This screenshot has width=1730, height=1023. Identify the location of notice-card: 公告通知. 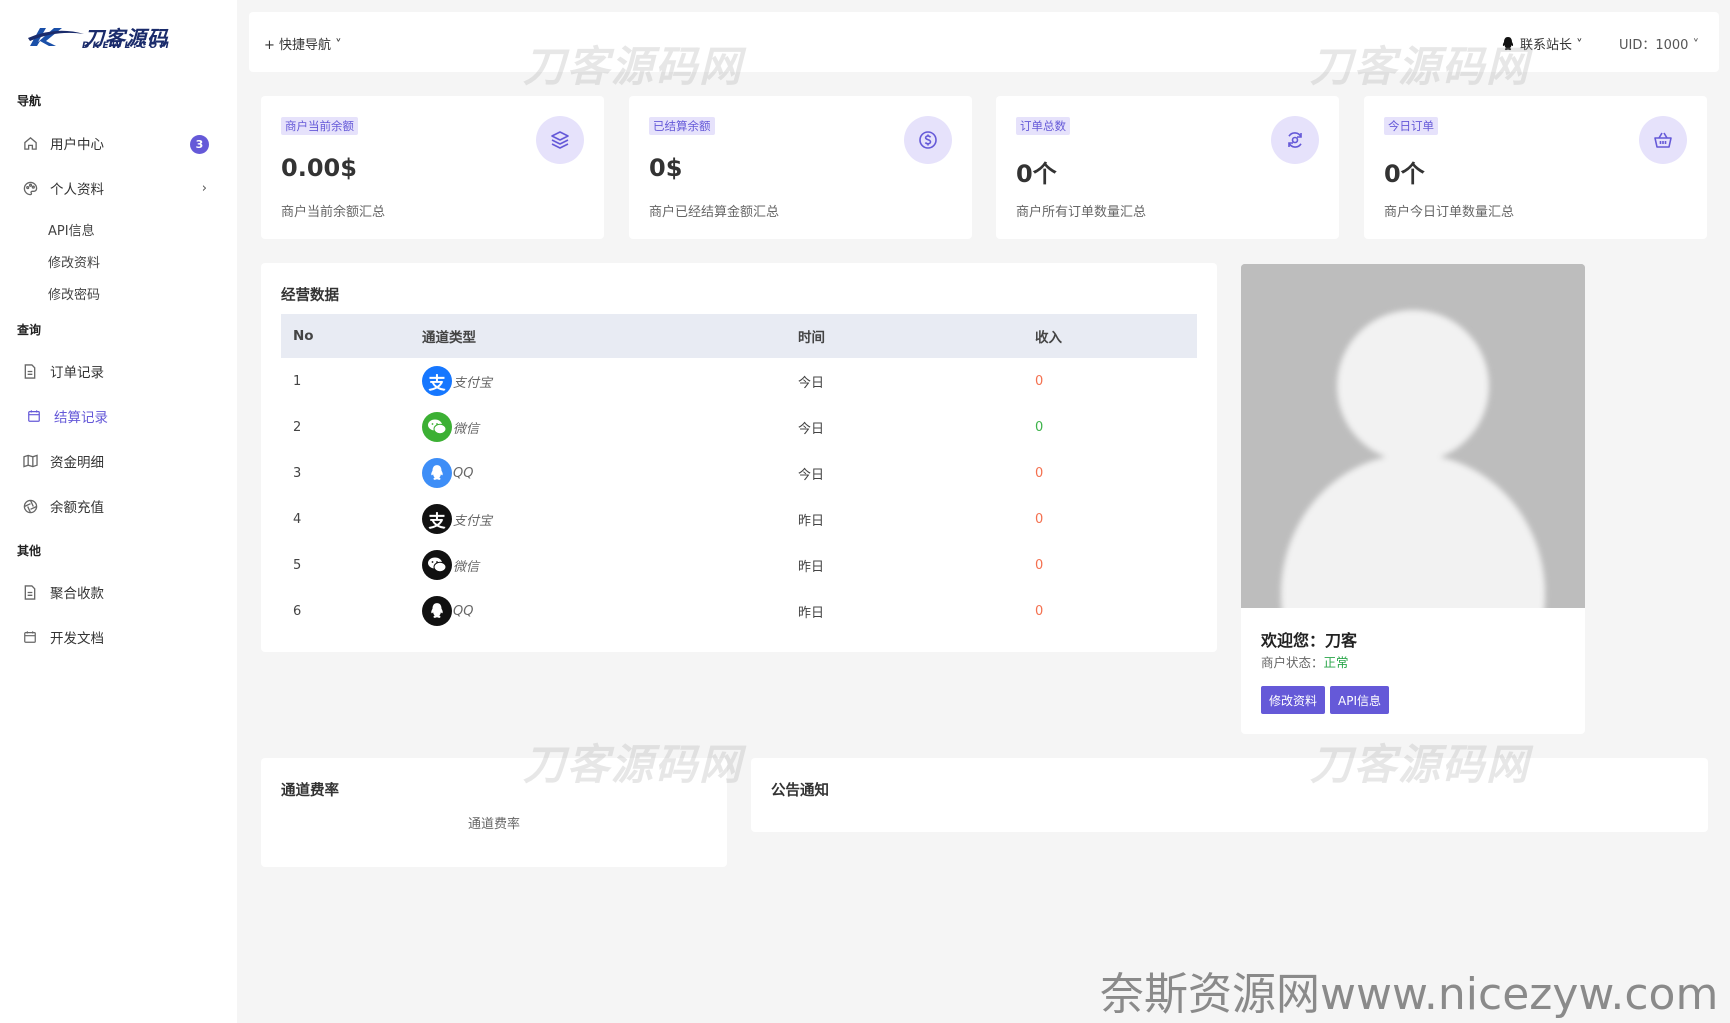
(1229, 795).